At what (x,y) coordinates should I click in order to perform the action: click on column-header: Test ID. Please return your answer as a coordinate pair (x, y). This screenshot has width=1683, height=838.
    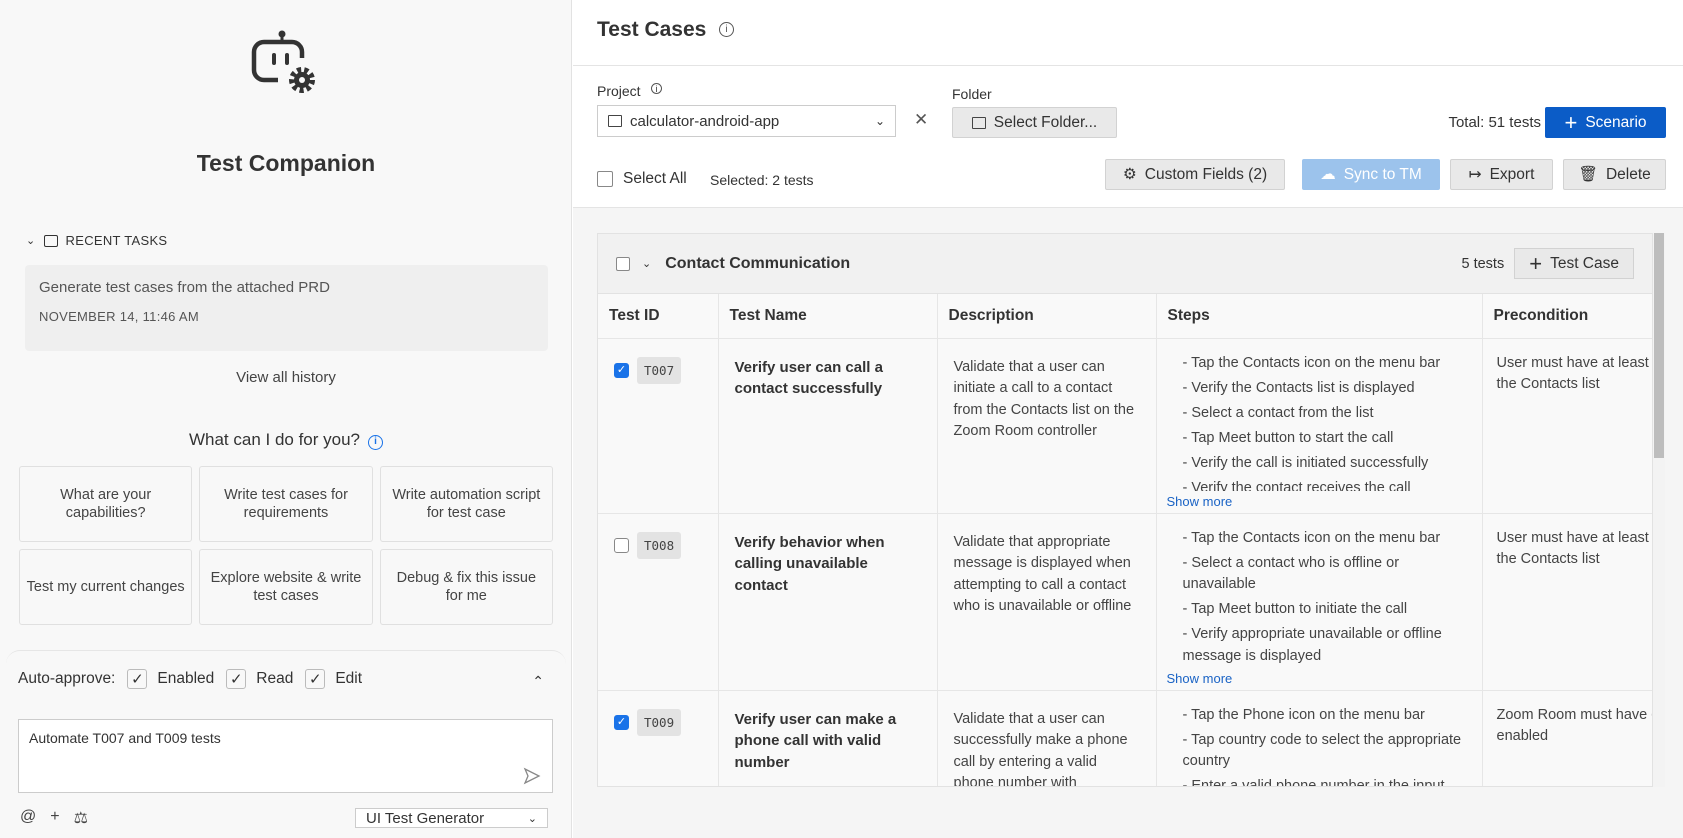
    Looking at the image, I should click on (658, 316).